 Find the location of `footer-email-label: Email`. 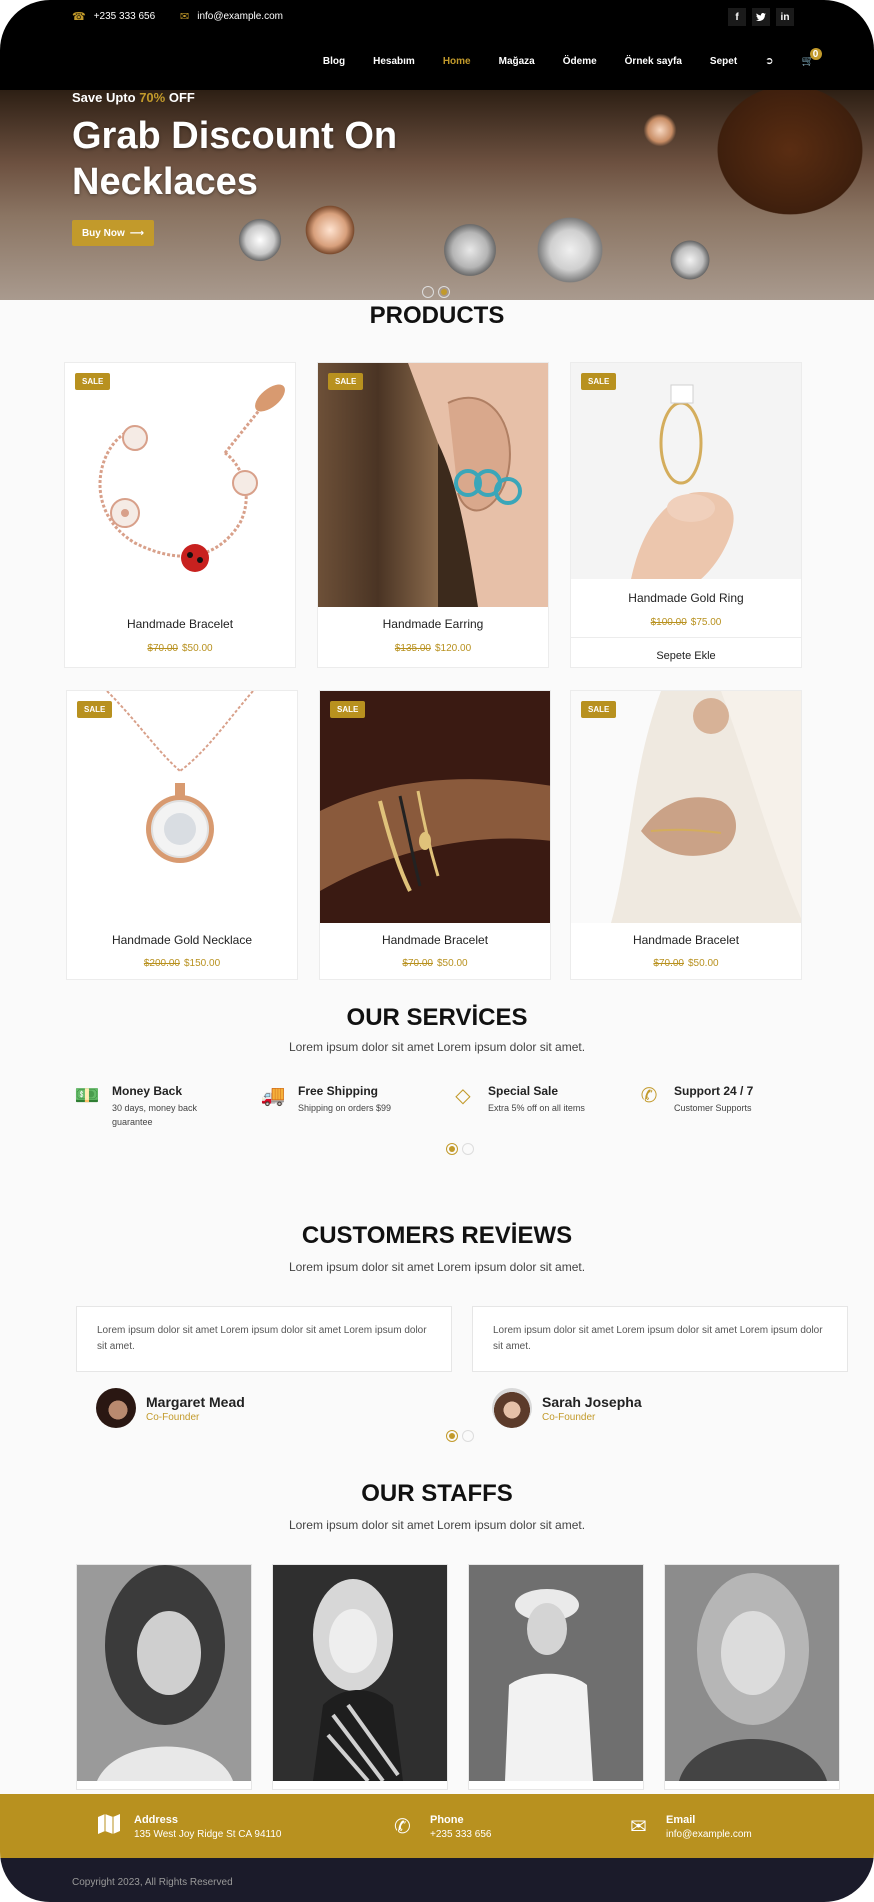

footer-email-label: Email is located at coordinates (681, 1820).